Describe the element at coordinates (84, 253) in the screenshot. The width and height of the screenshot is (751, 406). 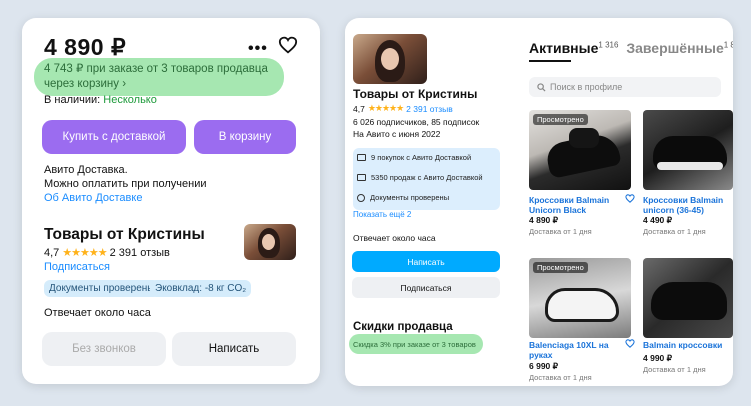
I see `rating-stars-icon: ★★★★★` at that location.